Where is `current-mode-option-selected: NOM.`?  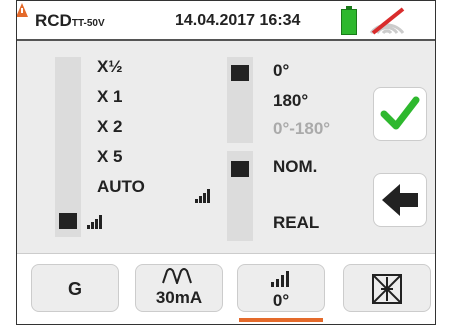 current-mode-option-selected: NOM. is located at coordinates (295, 167).